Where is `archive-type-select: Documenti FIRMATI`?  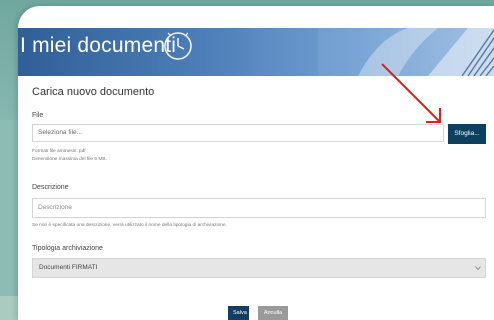 archive-type-select: Documenti FIRMATI is located at coordinates (259, 268).